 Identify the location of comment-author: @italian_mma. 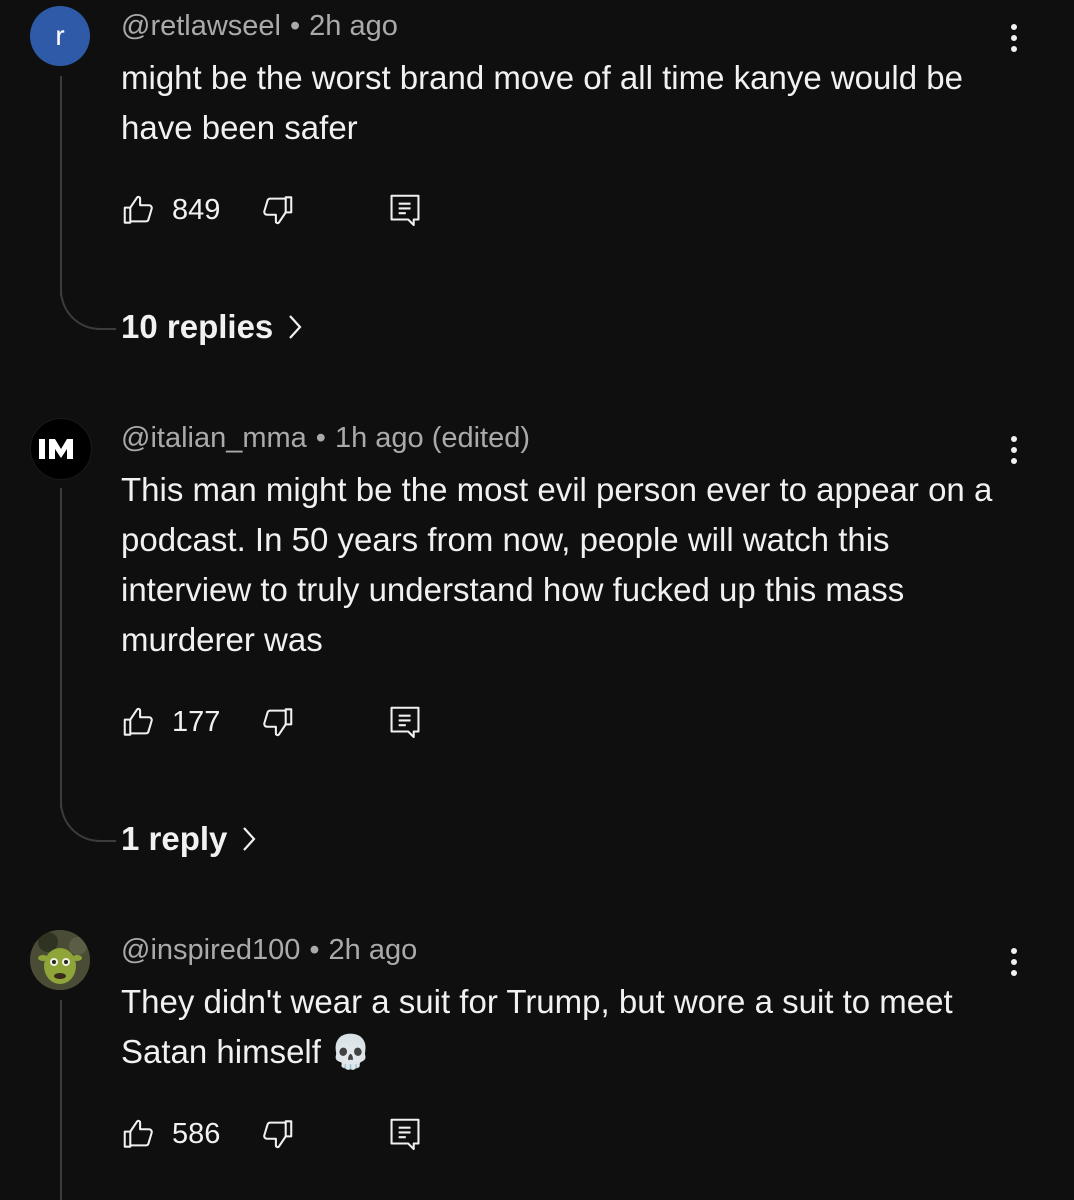
(214, 438).